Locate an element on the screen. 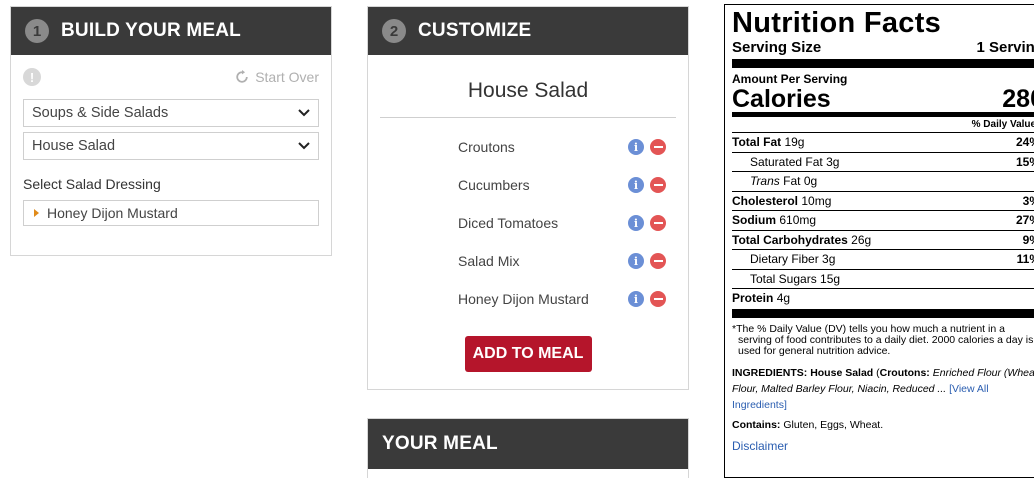 The width and height of the screenshot is (1034, 478). ingredient-row: Honey Dijon Mustard i is located at coordinates (528, 299).